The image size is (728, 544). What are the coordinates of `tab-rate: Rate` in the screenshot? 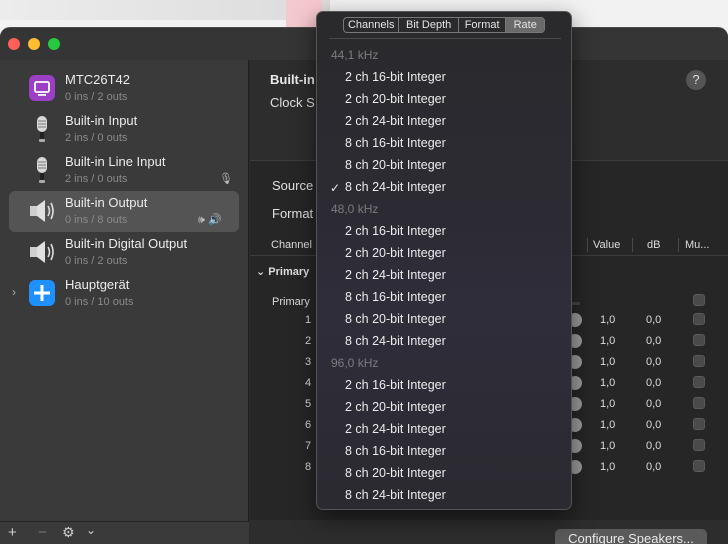 It's located at (525, 25).